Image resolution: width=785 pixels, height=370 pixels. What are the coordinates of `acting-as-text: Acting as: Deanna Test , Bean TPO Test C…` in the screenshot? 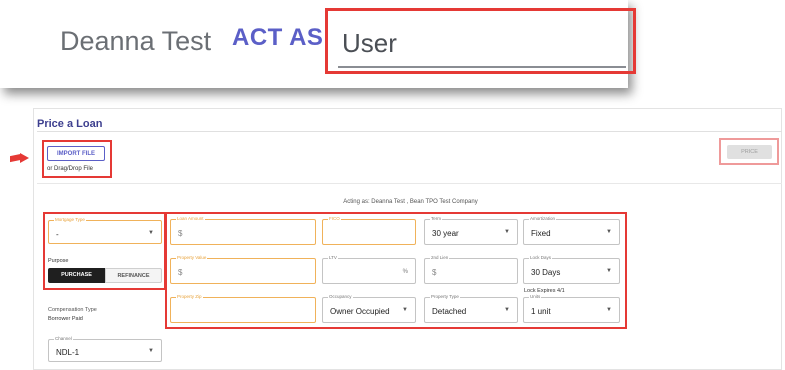 It's located at (410, 202).